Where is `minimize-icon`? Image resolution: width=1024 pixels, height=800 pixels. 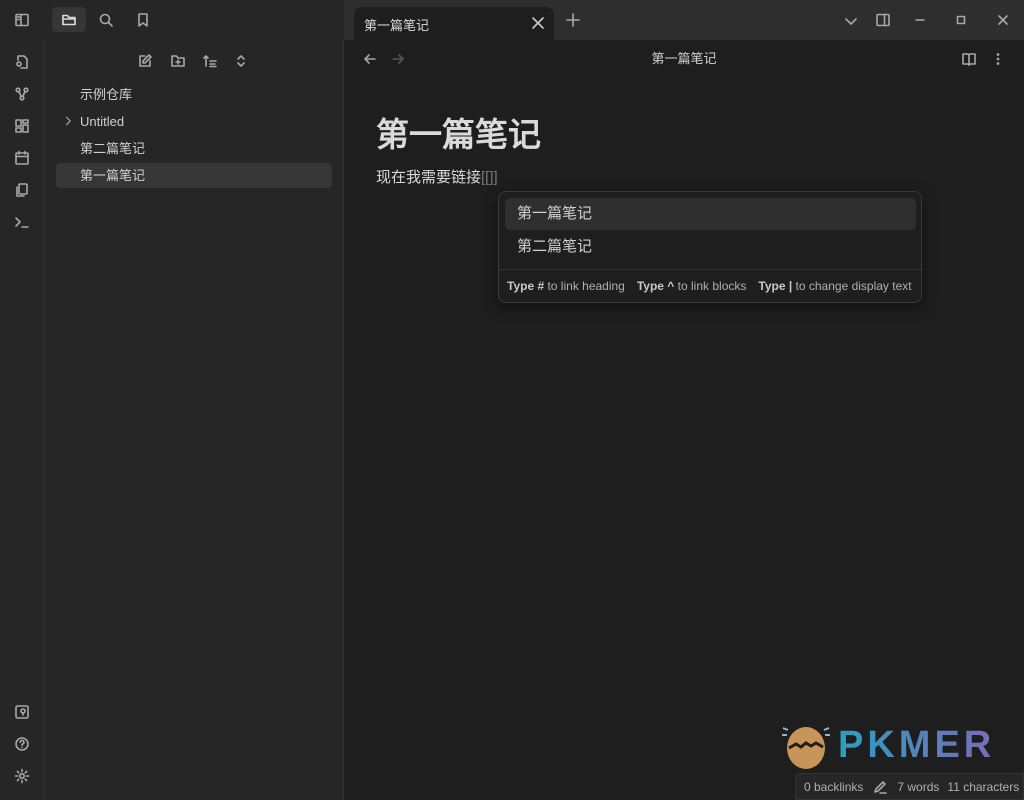
minimize-icon is located at coordinates (920, 20).